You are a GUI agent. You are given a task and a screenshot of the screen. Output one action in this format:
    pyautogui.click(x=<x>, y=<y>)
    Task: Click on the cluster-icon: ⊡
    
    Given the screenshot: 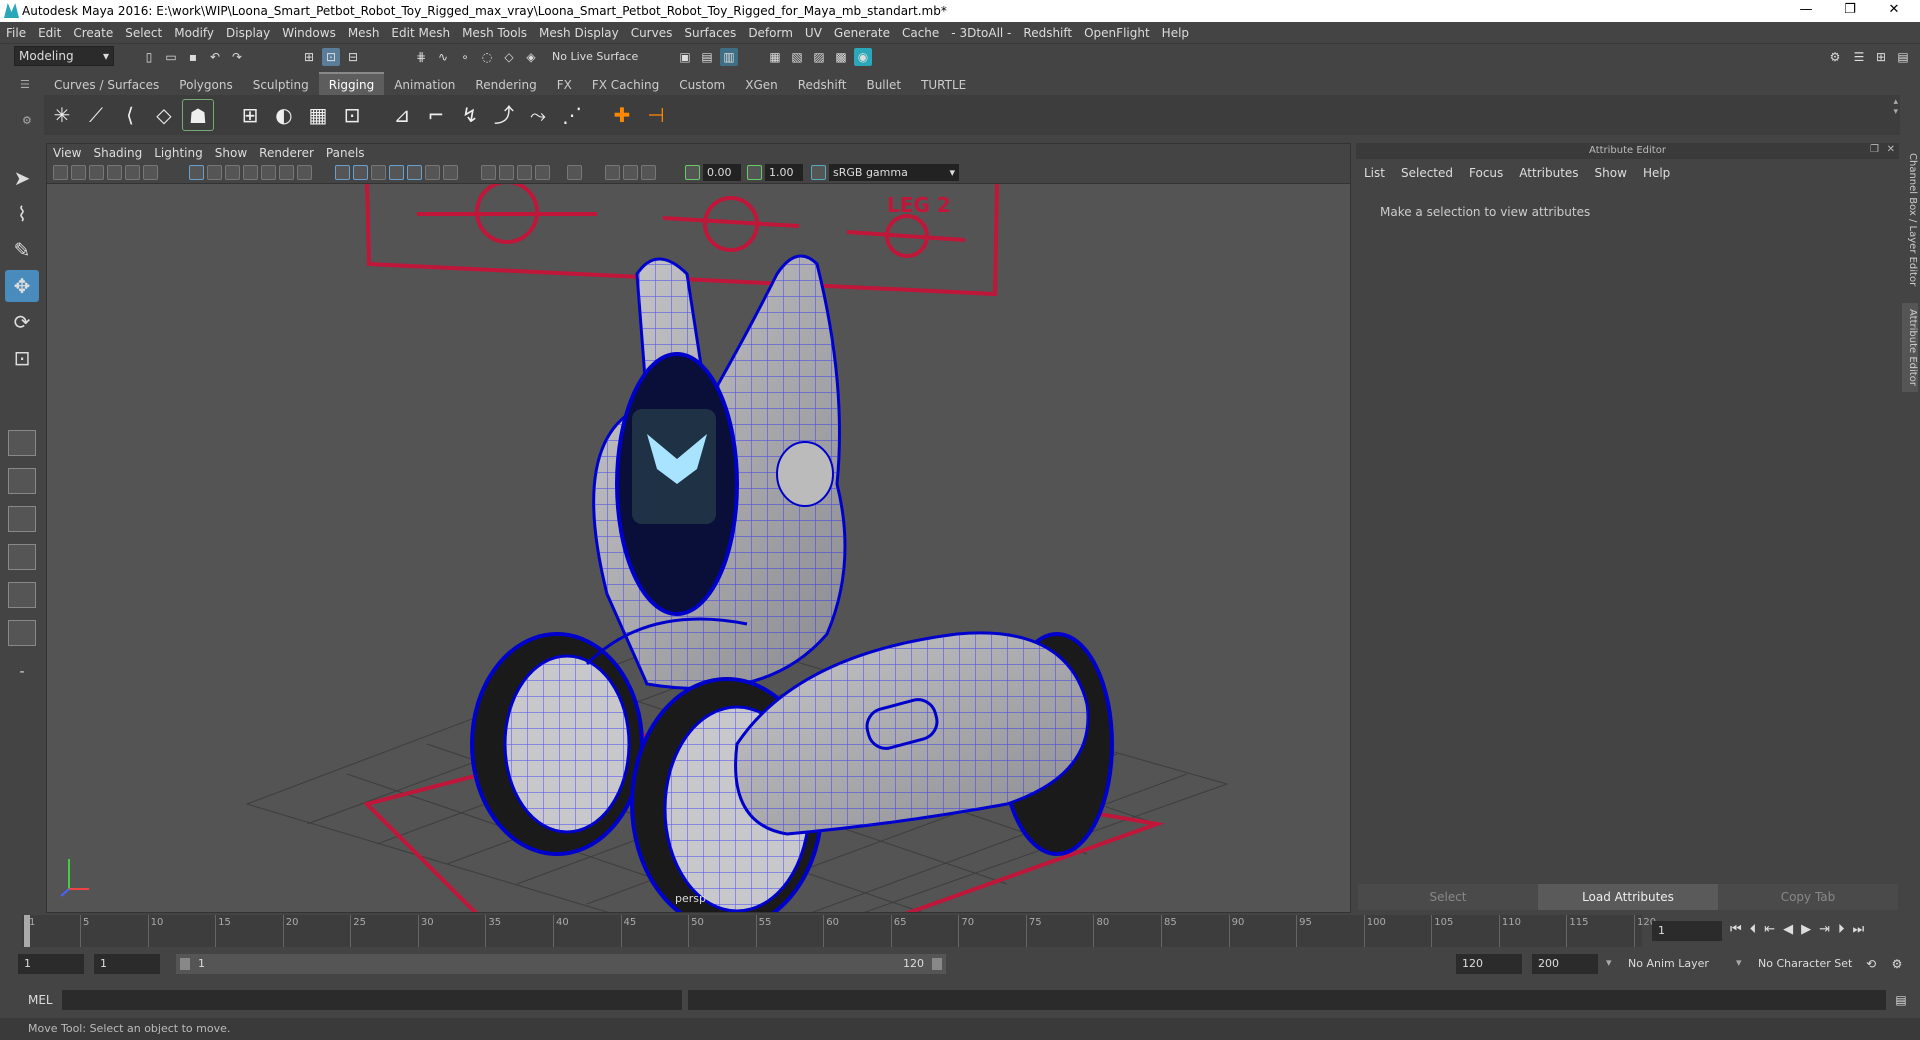 What is the action you would take?
    pyautogui.click(x=352, y=115)
    